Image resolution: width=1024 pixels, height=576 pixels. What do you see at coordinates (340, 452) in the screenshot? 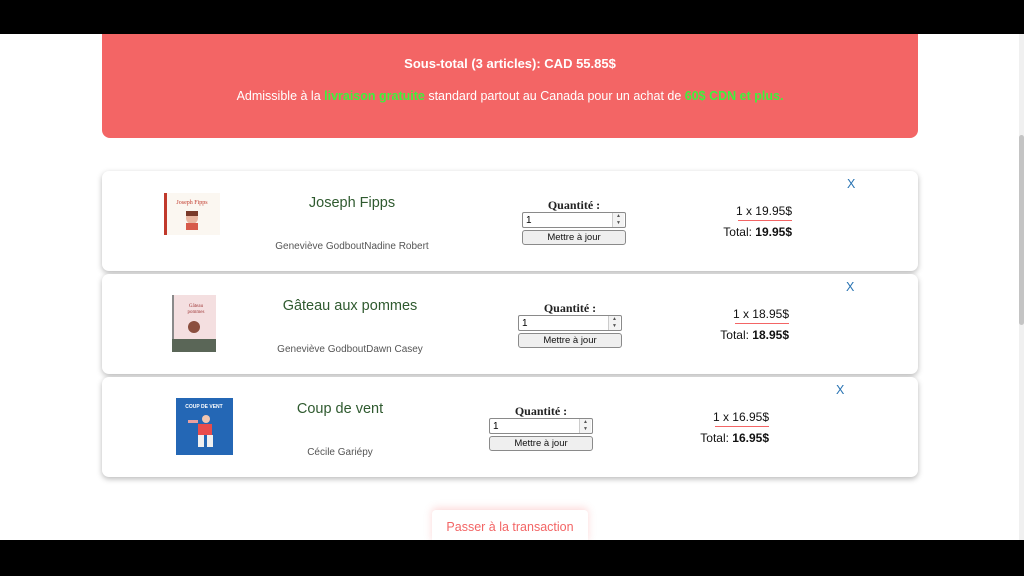
I see `item-authors: Cécile Gariépy` at bounding box center [340, 452].